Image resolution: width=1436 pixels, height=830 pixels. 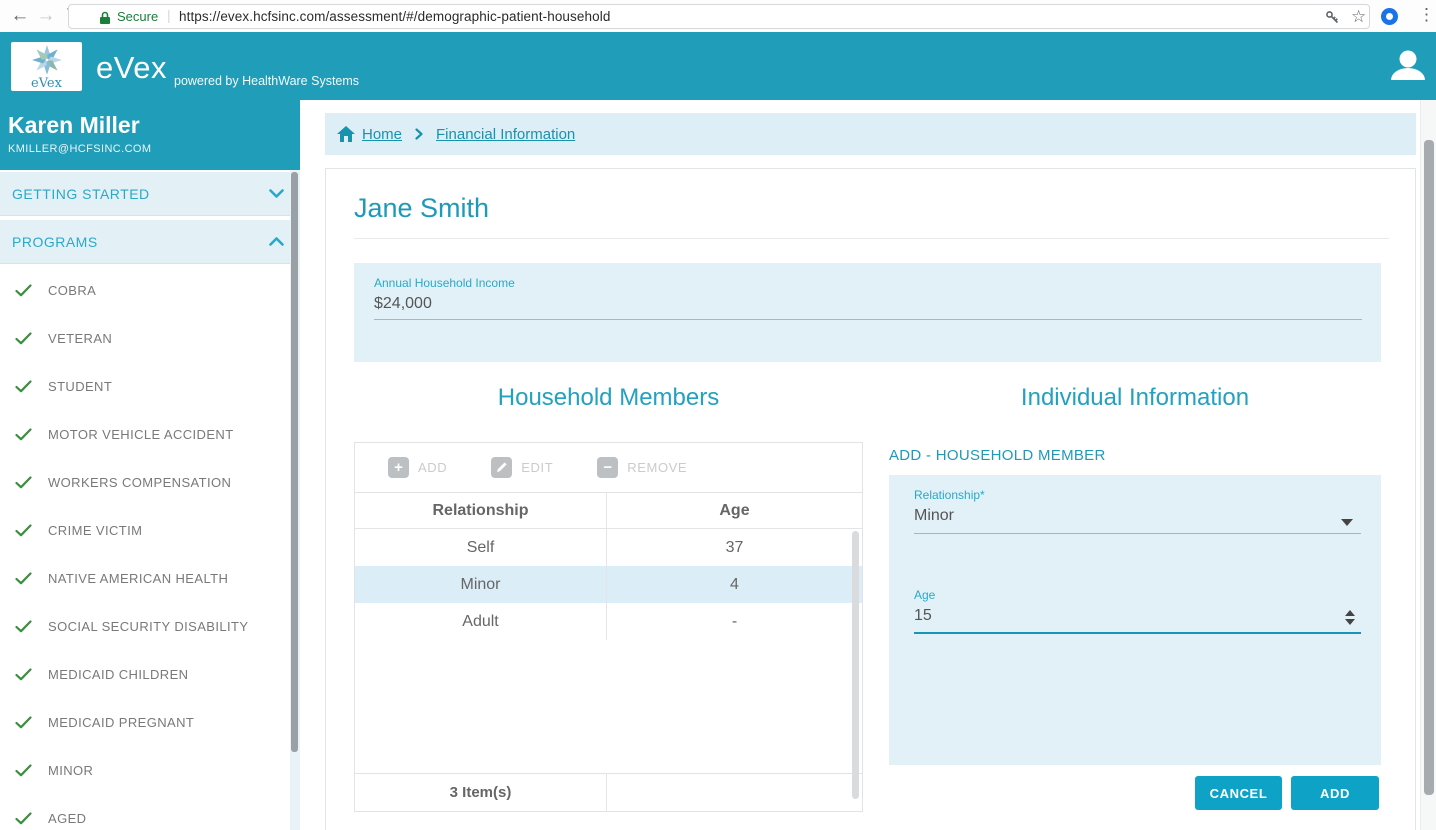 What do you see at coordinates (71, 770) in the screenshot?
I see `sidebar-item-label: MINOR` at bounding box center [71, 770].